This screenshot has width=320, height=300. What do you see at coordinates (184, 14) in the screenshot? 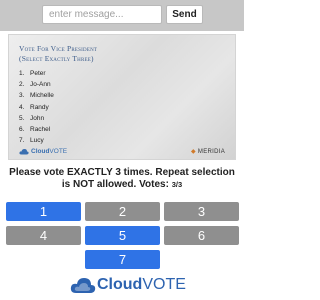
I see `send-button: Send` at bounding box center [184, 14].